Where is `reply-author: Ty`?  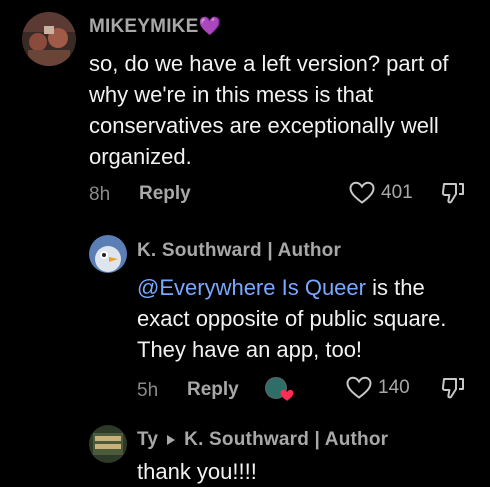
reply-author: Ty is located at coordinates (147, 440).